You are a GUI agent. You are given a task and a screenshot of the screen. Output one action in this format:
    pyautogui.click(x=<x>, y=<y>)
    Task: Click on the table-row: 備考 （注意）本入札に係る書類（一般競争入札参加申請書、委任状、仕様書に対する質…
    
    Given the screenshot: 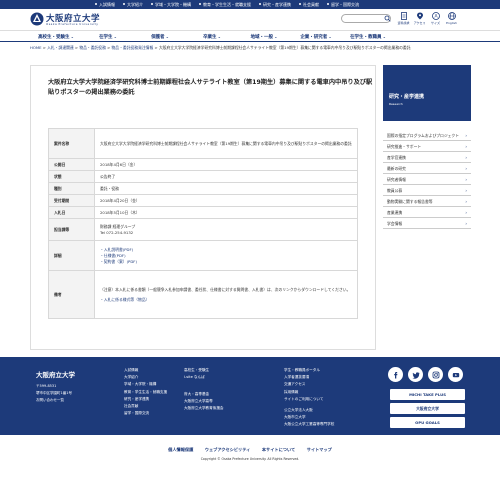 What is the action you would take?
    pyautogui.click(x=203, y=294)
    